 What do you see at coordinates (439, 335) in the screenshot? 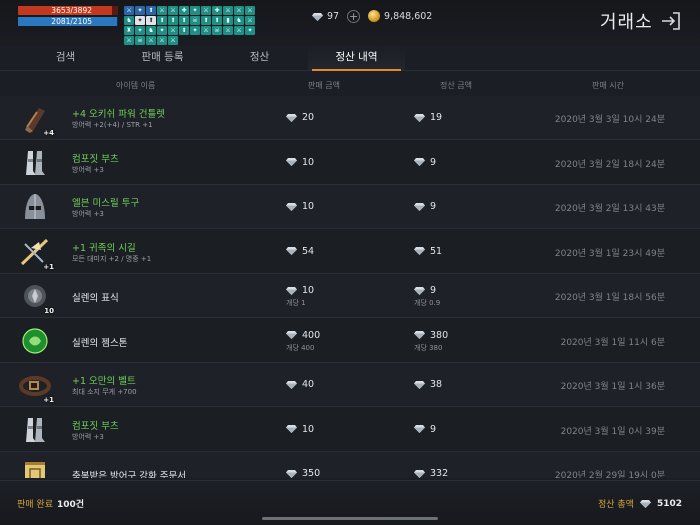
I see `settle-value: 380` at bounding box center [439, 335].